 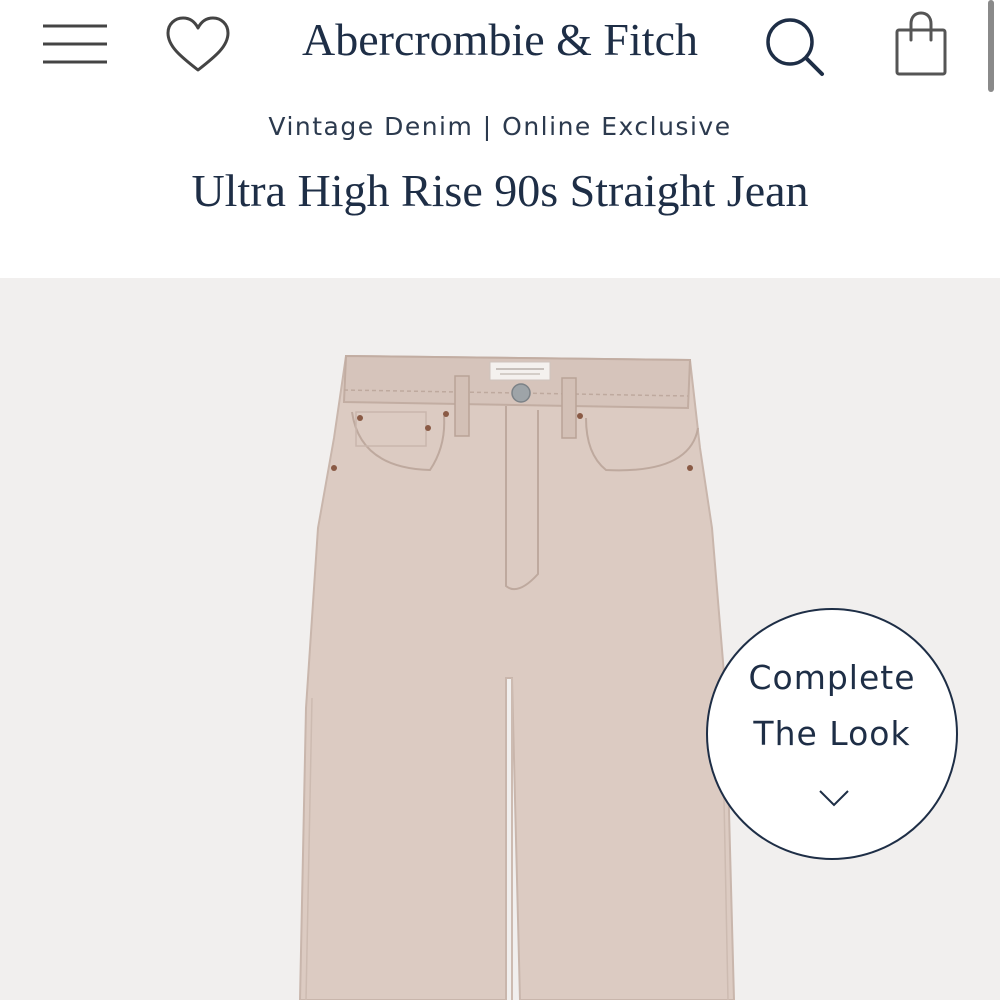 I want to click on favorites-button, so click(x=198, y=45).